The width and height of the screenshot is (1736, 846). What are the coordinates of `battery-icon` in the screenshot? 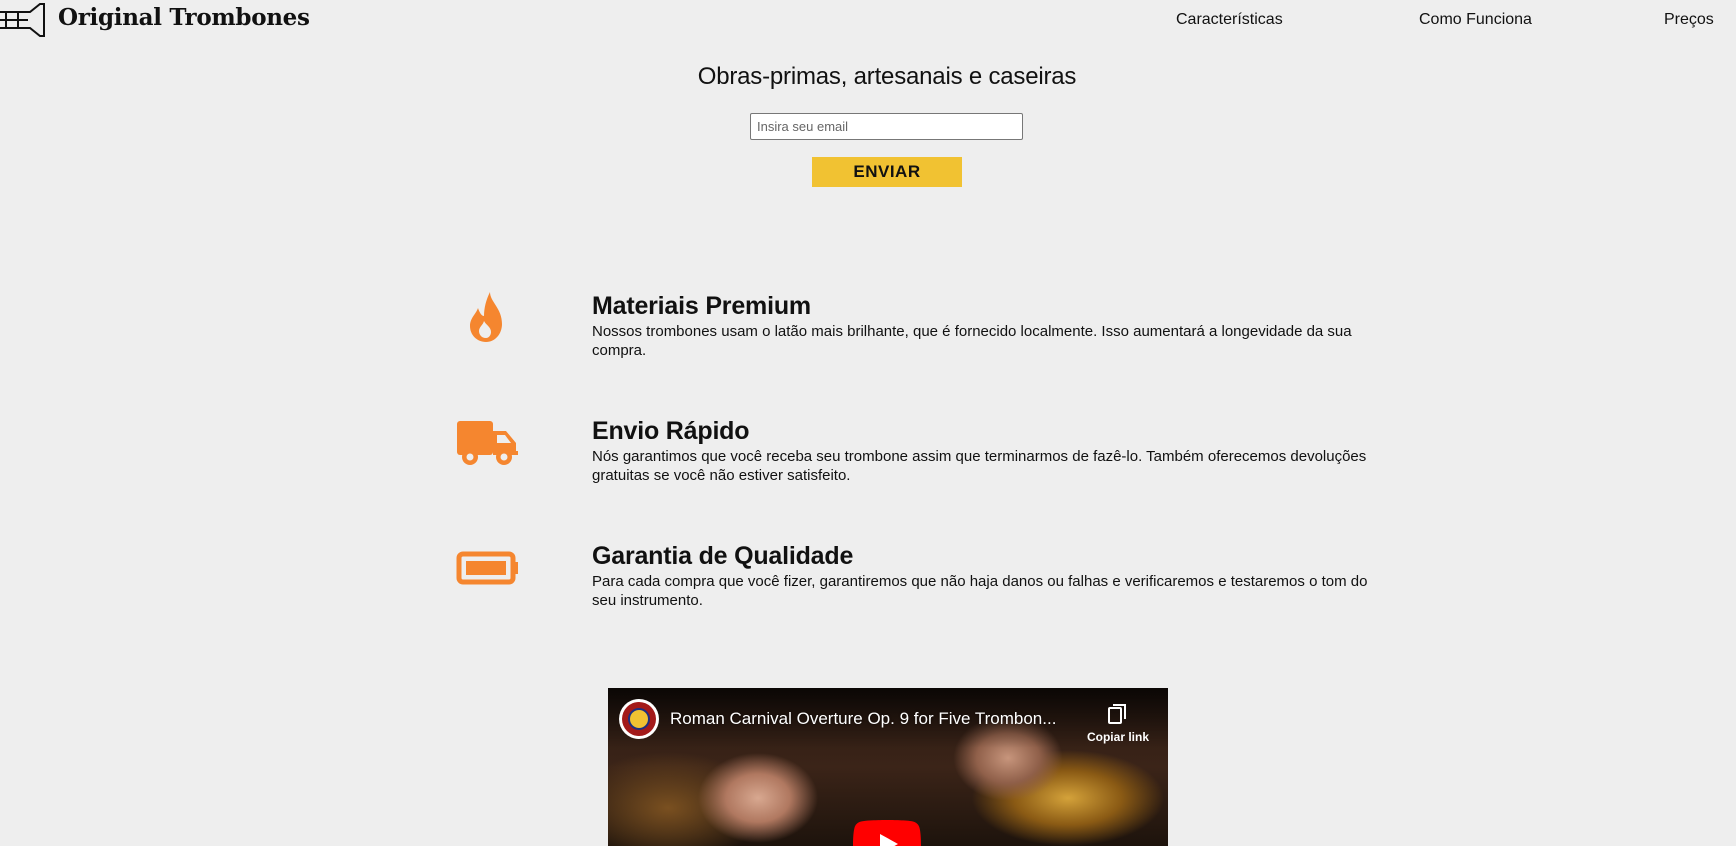 It's located at (487, 568).